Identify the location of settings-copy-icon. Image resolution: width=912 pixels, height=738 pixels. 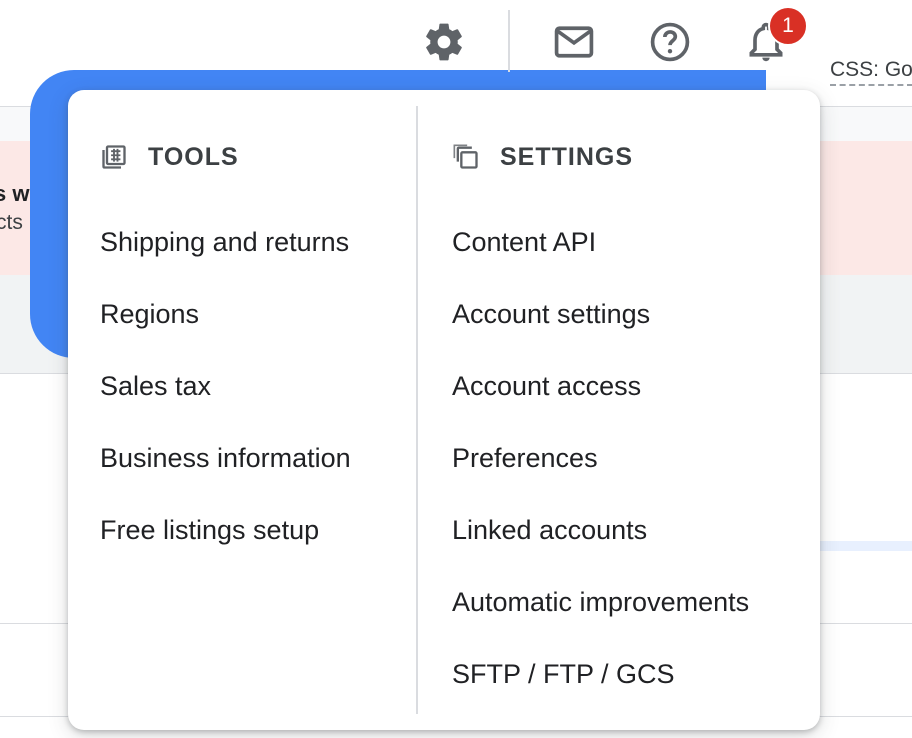
(467, 157).